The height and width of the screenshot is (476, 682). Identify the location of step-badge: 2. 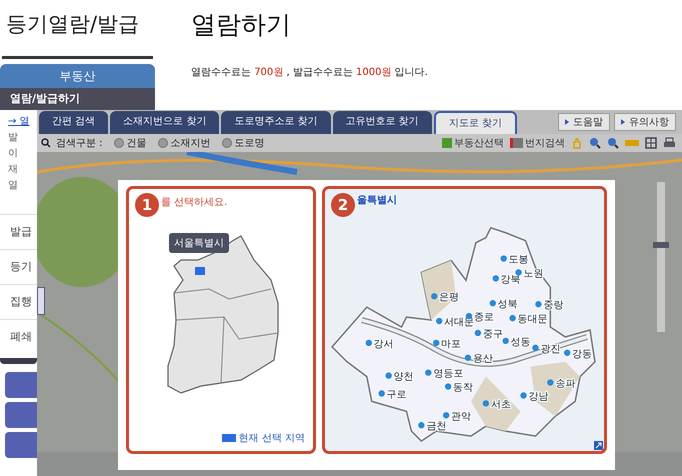
(343, 205).